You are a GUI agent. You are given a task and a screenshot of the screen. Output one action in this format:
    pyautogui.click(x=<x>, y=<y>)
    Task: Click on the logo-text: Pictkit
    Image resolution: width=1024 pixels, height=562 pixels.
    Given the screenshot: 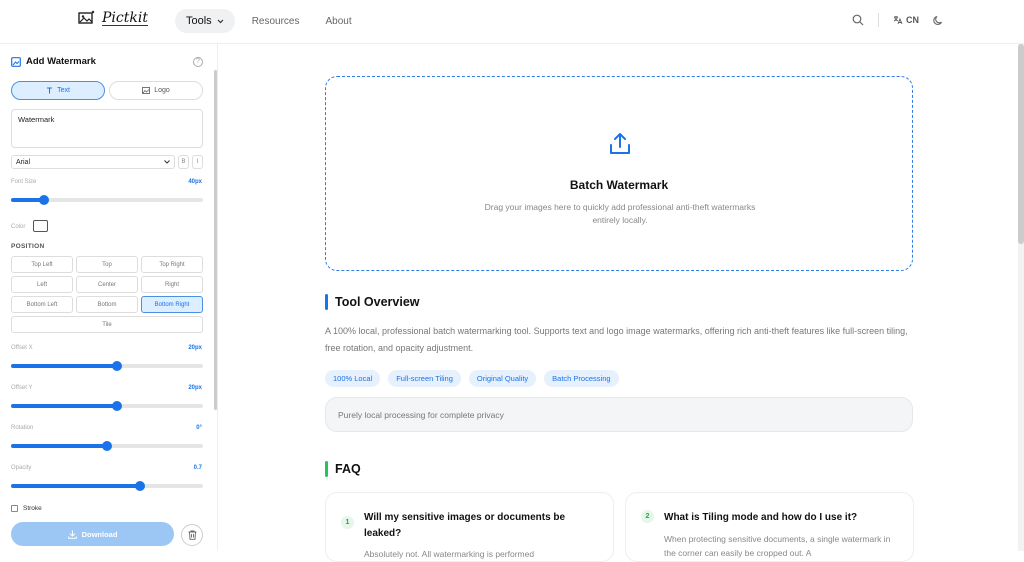 What is the action you would take?
    pyautogui.click(x=125, y=17)
    